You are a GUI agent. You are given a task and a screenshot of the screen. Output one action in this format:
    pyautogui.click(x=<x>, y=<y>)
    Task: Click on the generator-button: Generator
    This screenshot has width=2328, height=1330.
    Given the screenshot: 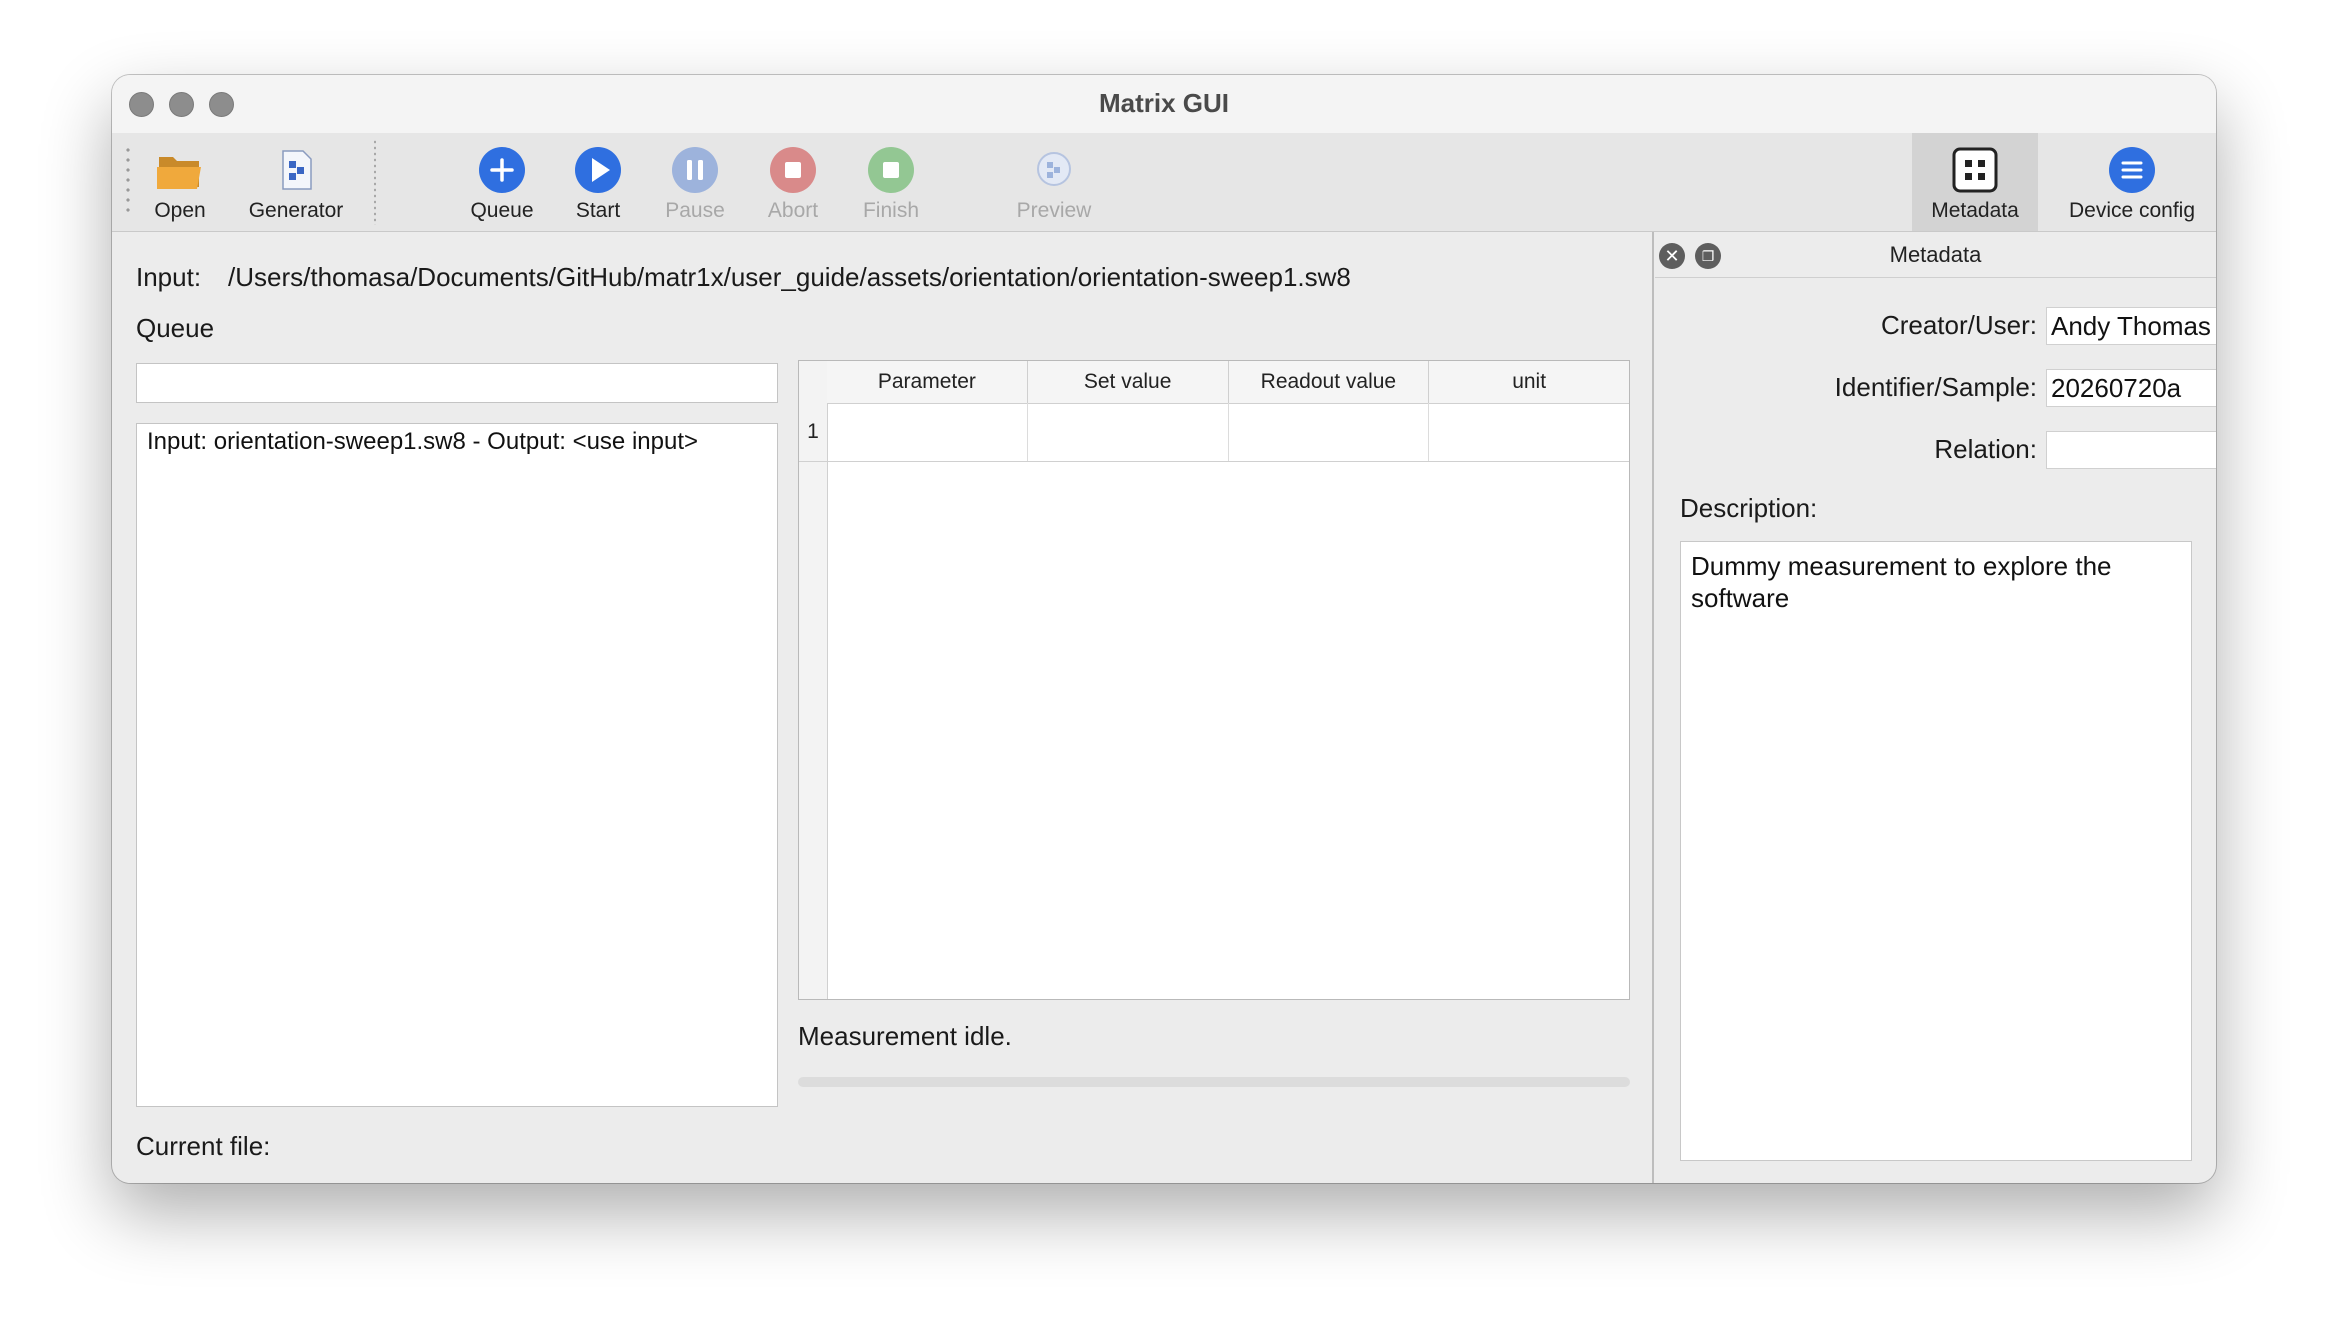 What is the action you would take?
    pyautogui.click(x=296, y=182)
    